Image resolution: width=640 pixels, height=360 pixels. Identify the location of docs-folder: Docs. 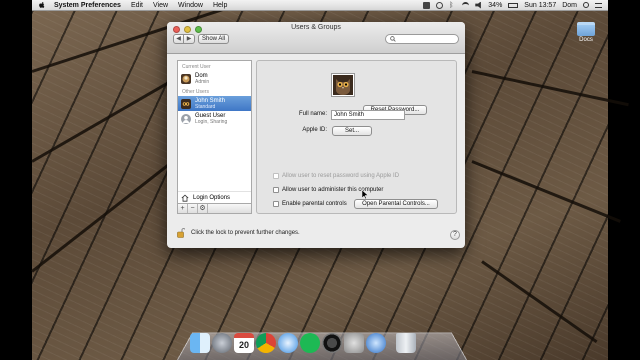
(586, 32).